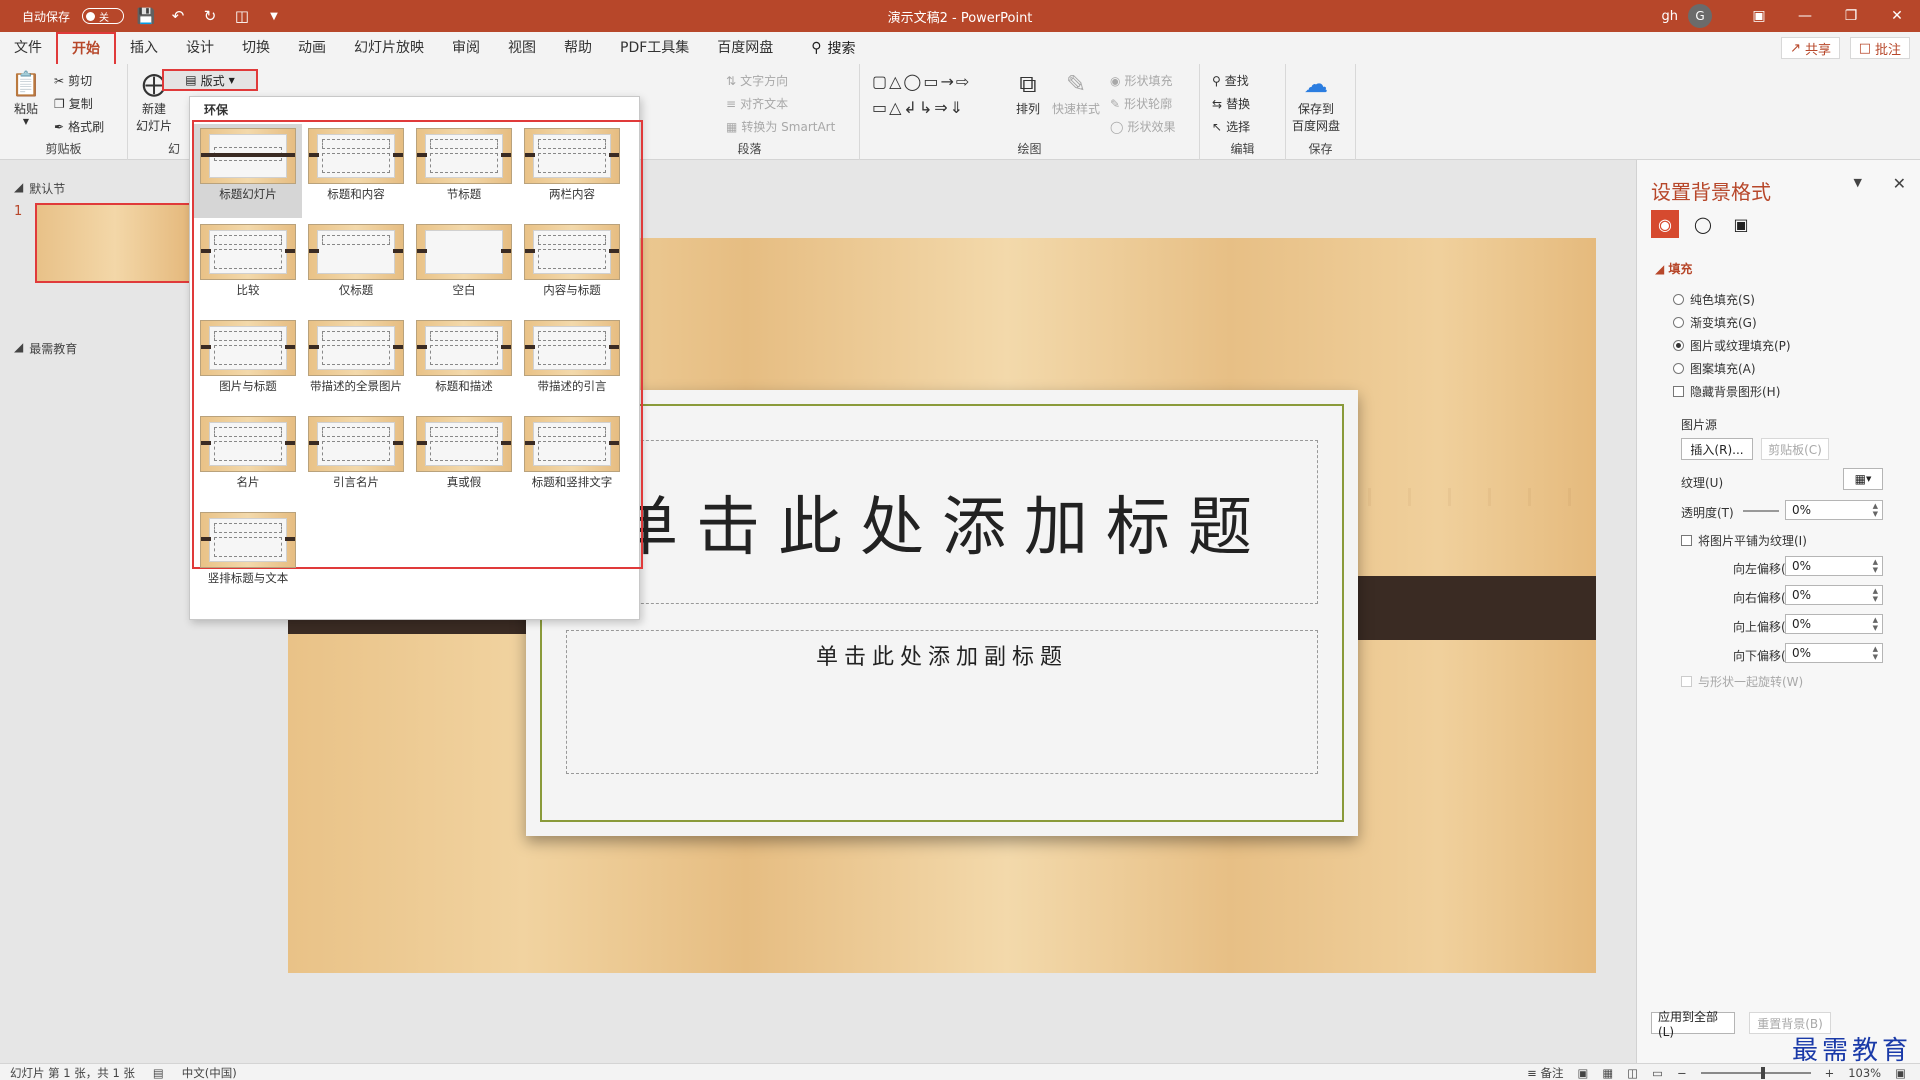  What do you see at coordinates (1141, 103) in the screenshot?
I see `shape-outline-button: ✎ 形状轮廓` at bounding box center [1141, 103].